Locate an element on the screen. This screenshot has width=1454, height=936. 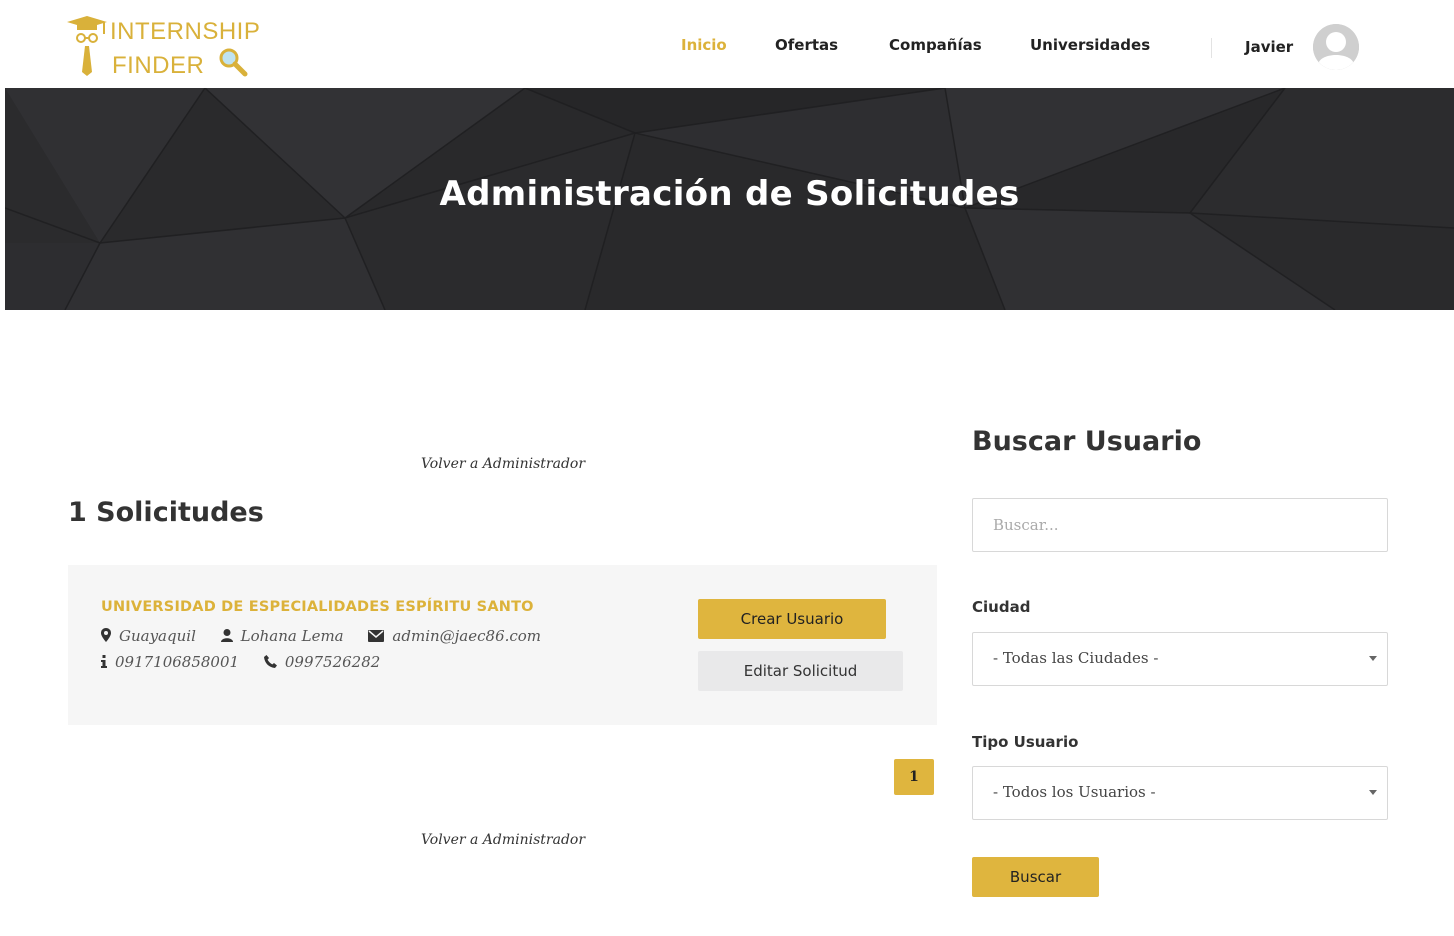
user-avatar is located at coordinates (1336, 47).